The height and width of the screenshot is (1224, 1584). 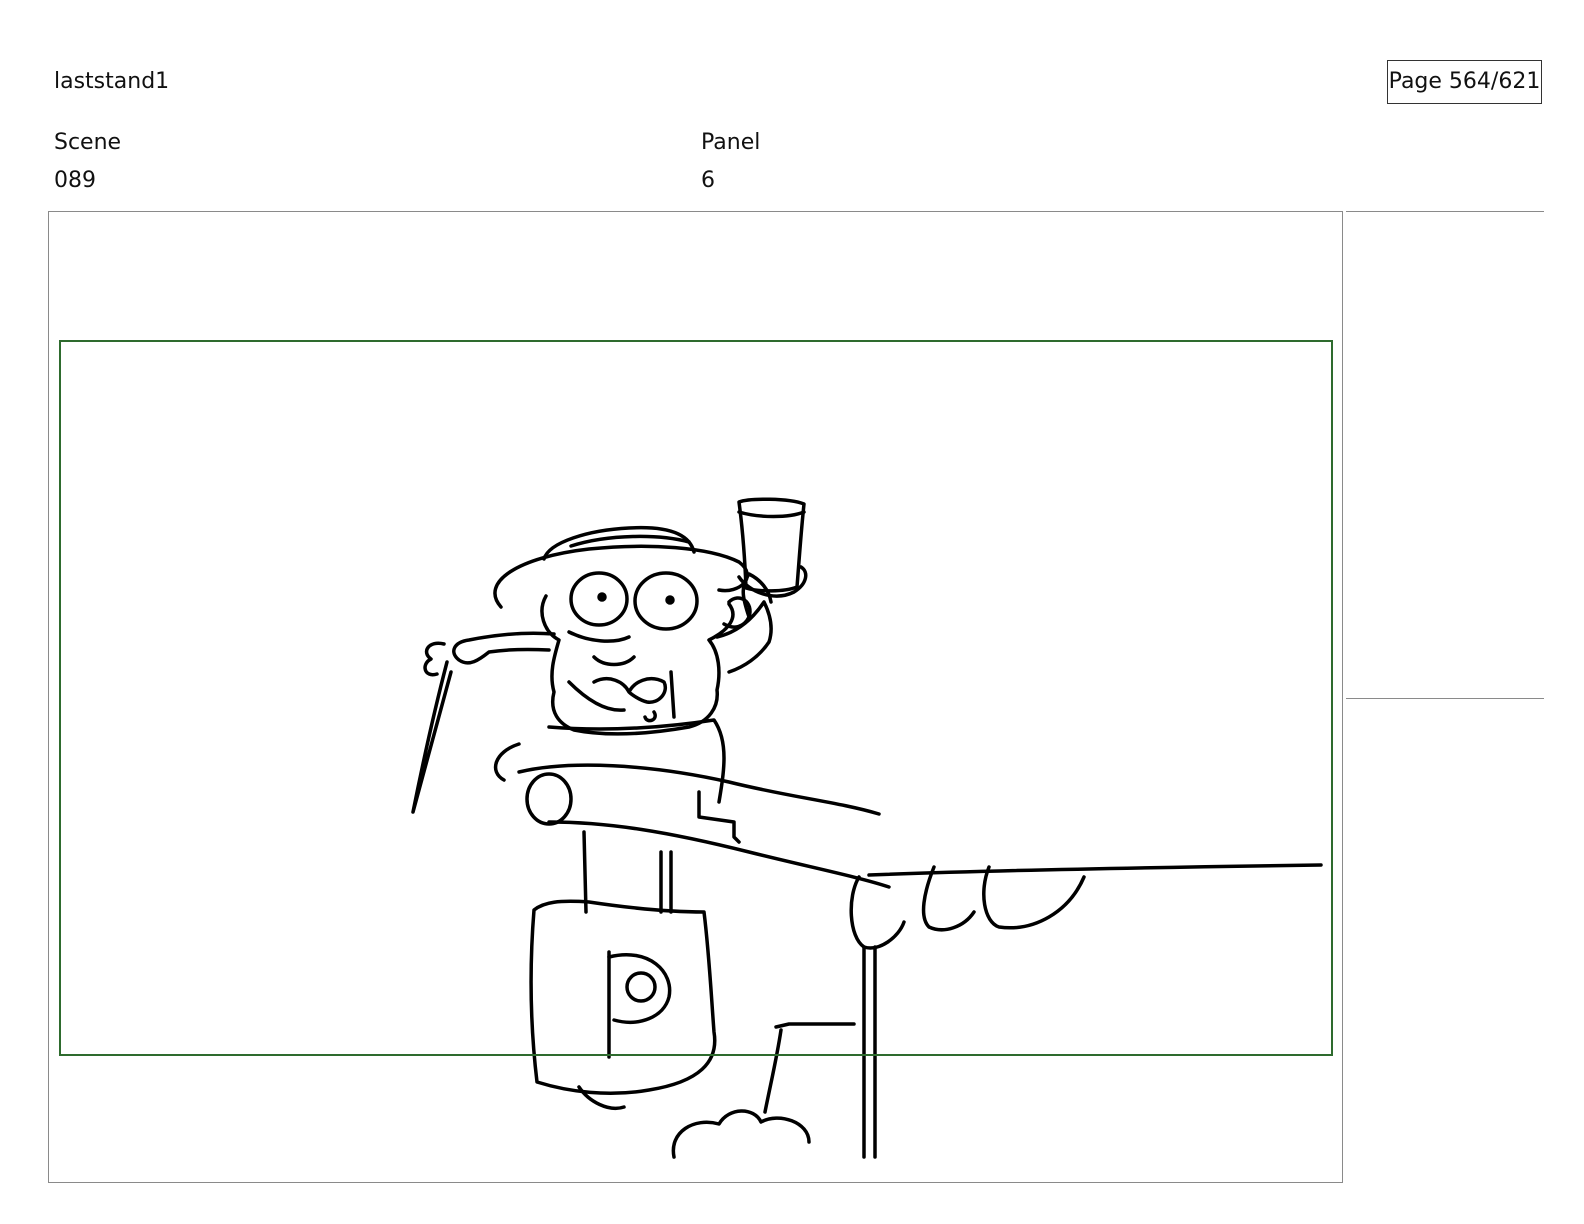 I want to click on sign-post-right, so click(x=666, y=882).